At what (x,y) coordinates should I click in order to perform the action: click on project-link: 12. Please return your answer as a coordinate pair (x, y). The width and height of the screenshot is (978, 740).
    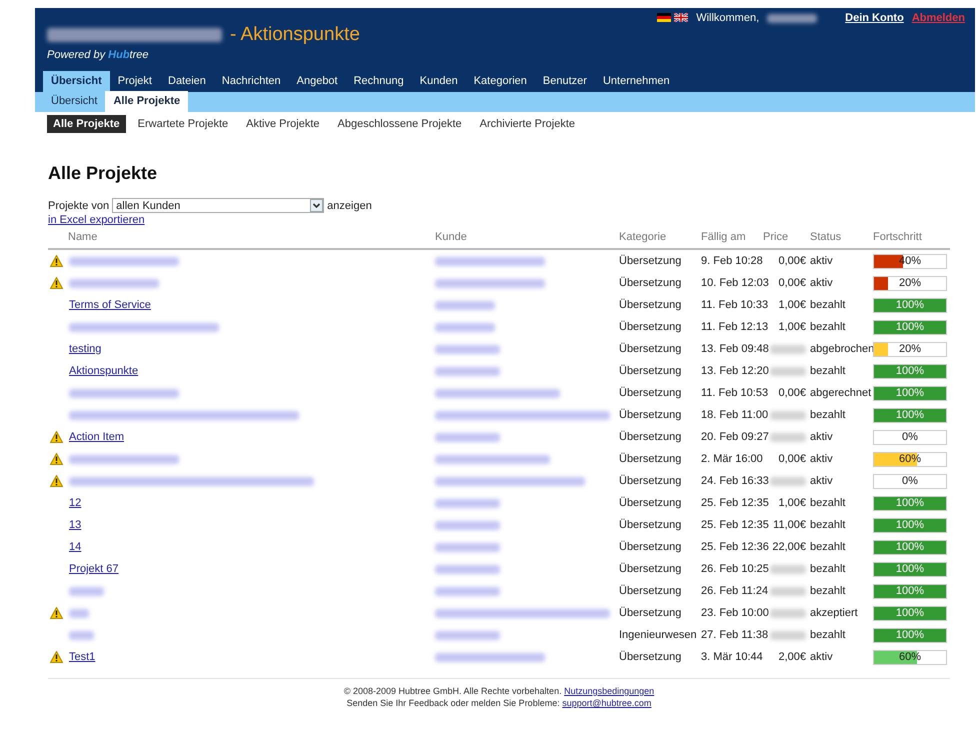
    Looking at the image, I should click on (75, 503).